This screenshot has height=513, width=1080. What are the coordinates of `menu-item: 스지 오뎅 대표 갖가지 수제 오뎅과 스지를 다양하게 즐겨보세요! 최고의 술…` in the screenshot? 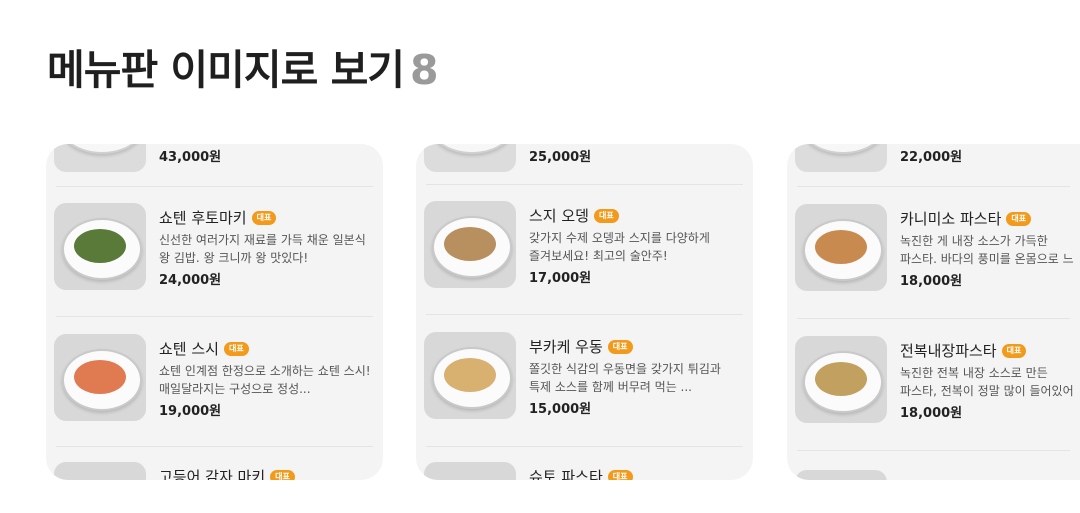 It's located at (584, 244).